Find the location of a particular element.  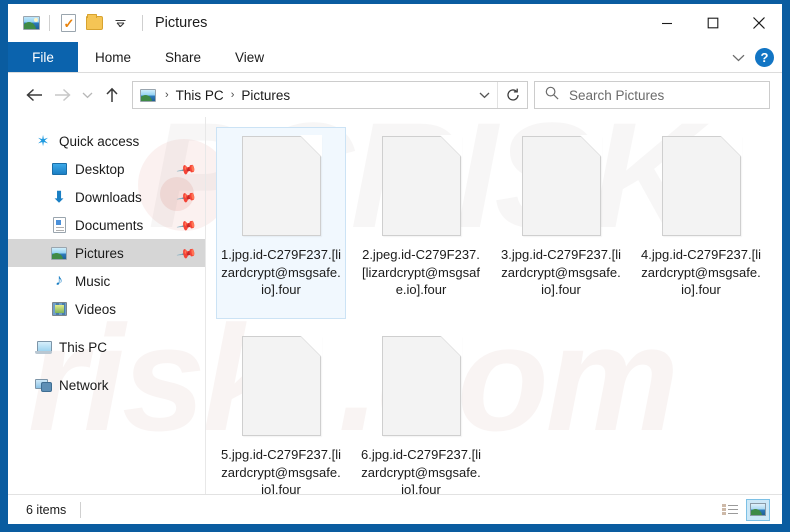

downloads-icon: ⬇ is located at coordinates (59, 197).